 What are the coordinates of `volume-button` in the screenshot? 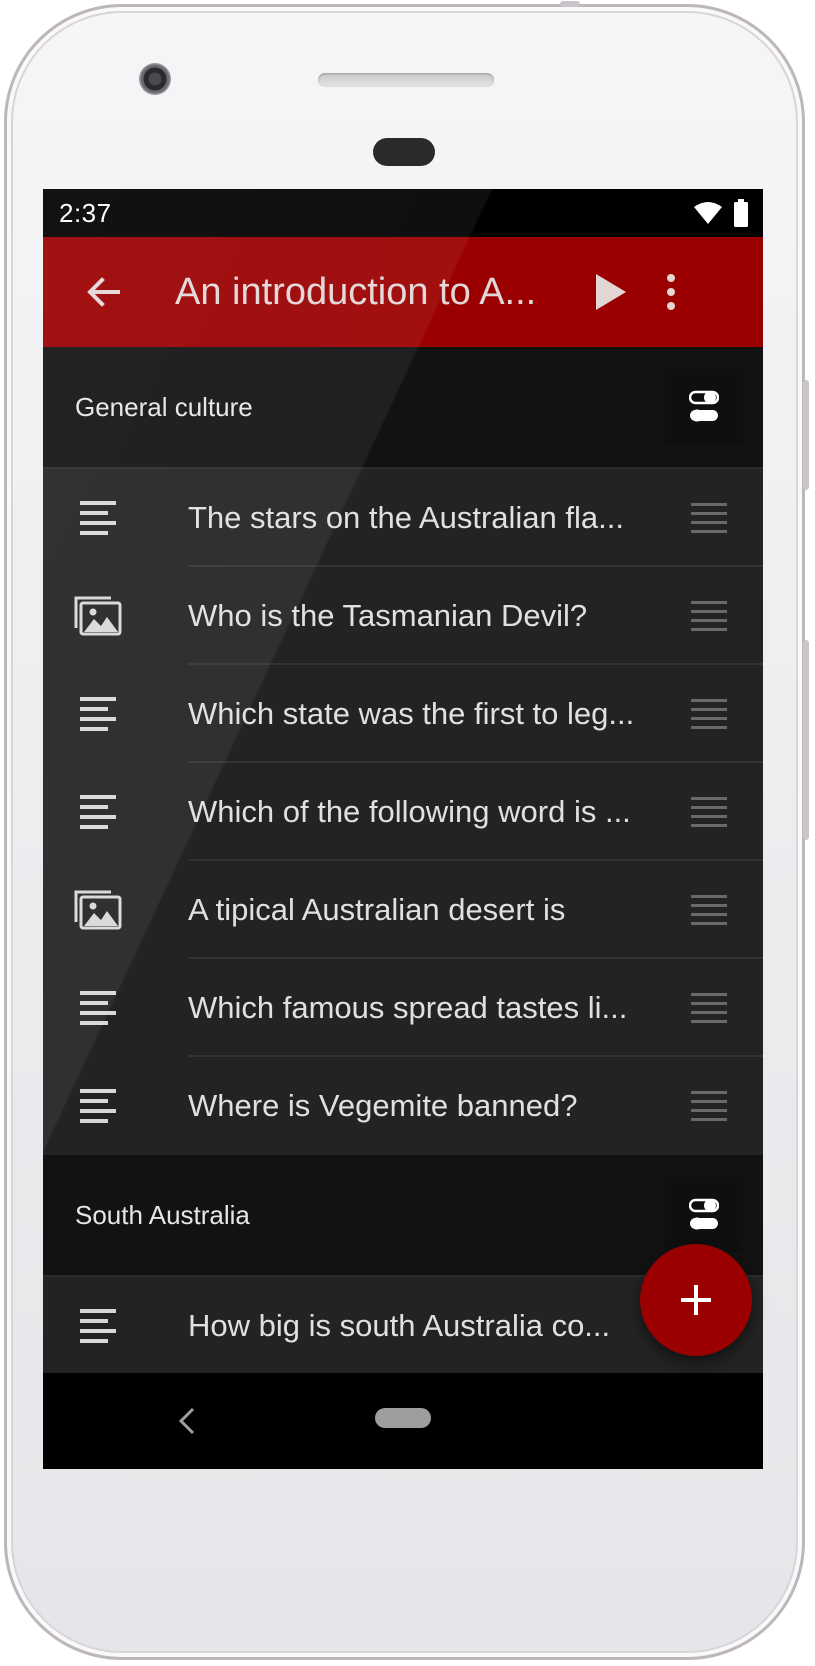 It's located at (806, 740).